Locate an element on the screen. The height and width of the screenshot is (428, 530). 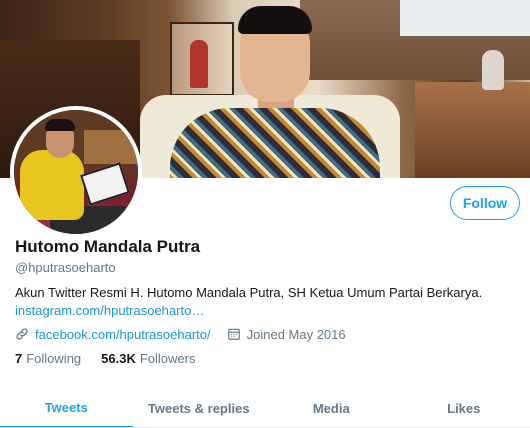
following-stat: 7 Following is located at coordinates (48, 358).